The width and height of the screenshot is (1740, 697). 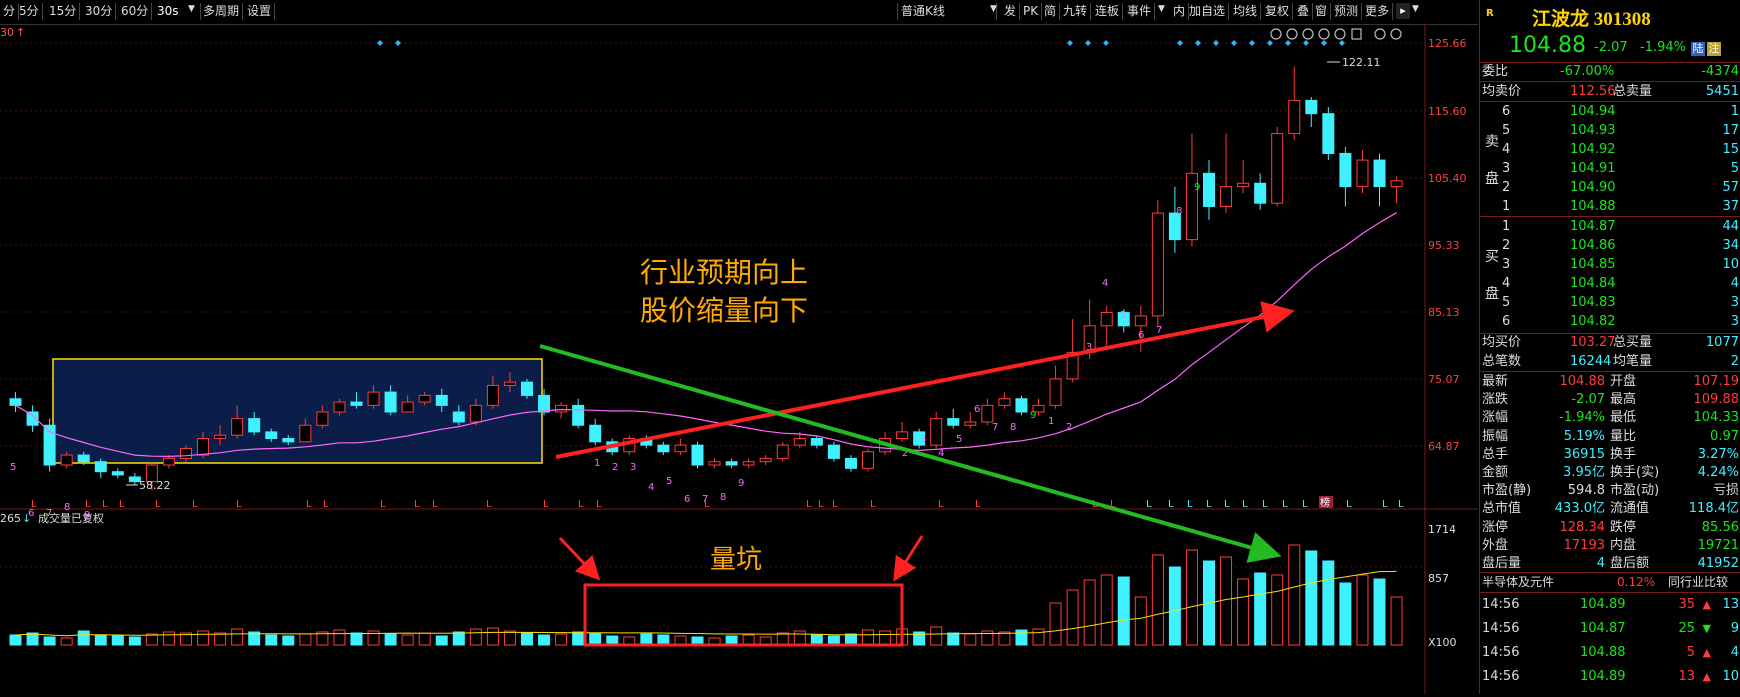 What do you see at coordinates (26, 518) in the screenshot?
I see `down-arrow-icon: ↓` at bounding box center [26, 518].